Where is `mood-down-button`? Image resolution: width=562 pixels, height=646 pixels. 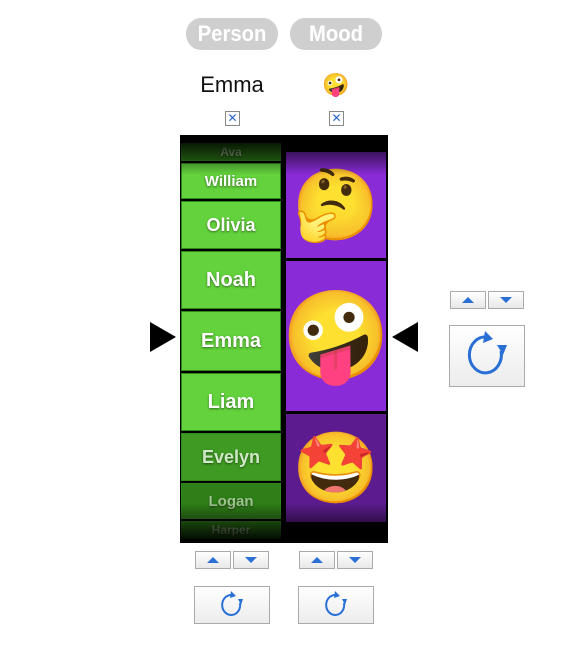
mood-down-button is located at coordinates (355, 560).